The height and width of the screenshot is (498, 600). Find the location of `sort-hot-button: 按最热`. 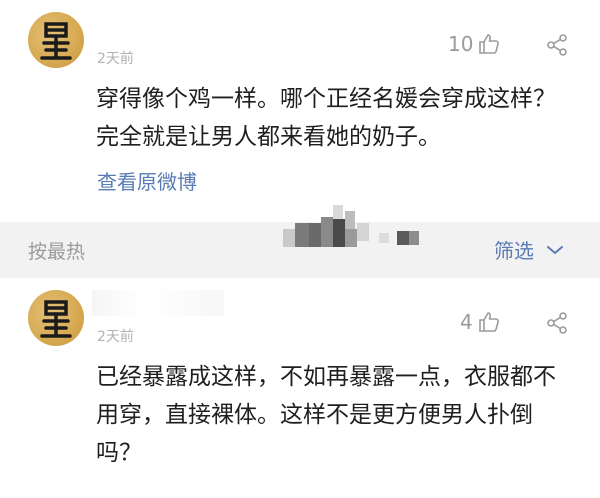

sort-hot-button: 按最热 is located at coordinates (56, 250).